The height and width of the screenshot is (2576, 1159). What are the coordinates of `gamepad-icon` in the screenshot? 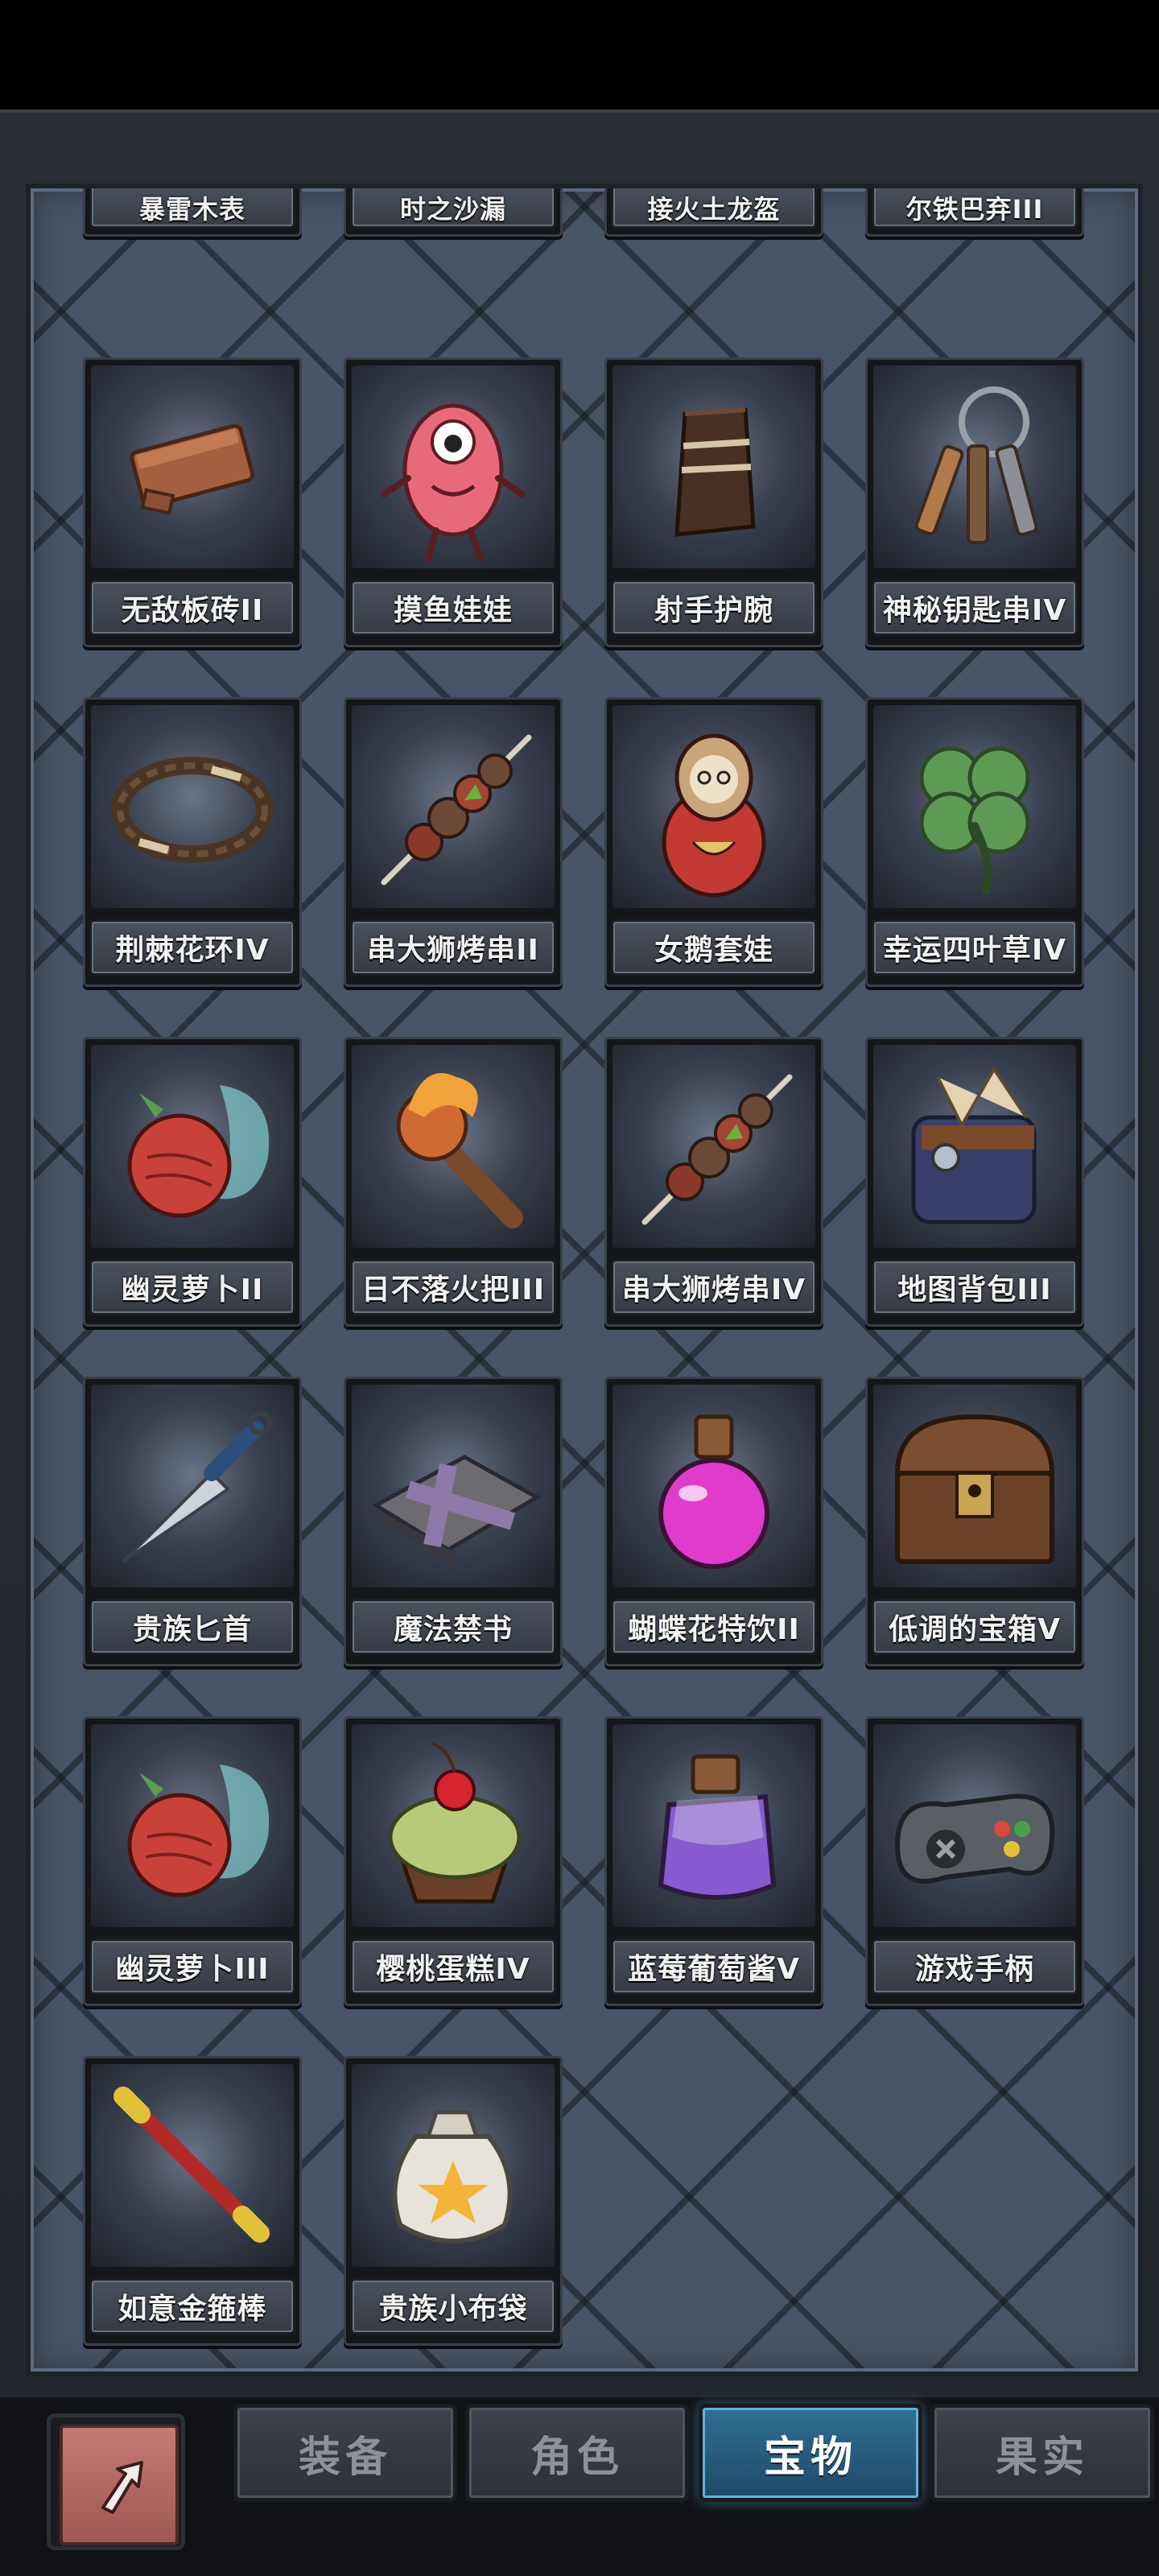 It's located at (974, 1825).